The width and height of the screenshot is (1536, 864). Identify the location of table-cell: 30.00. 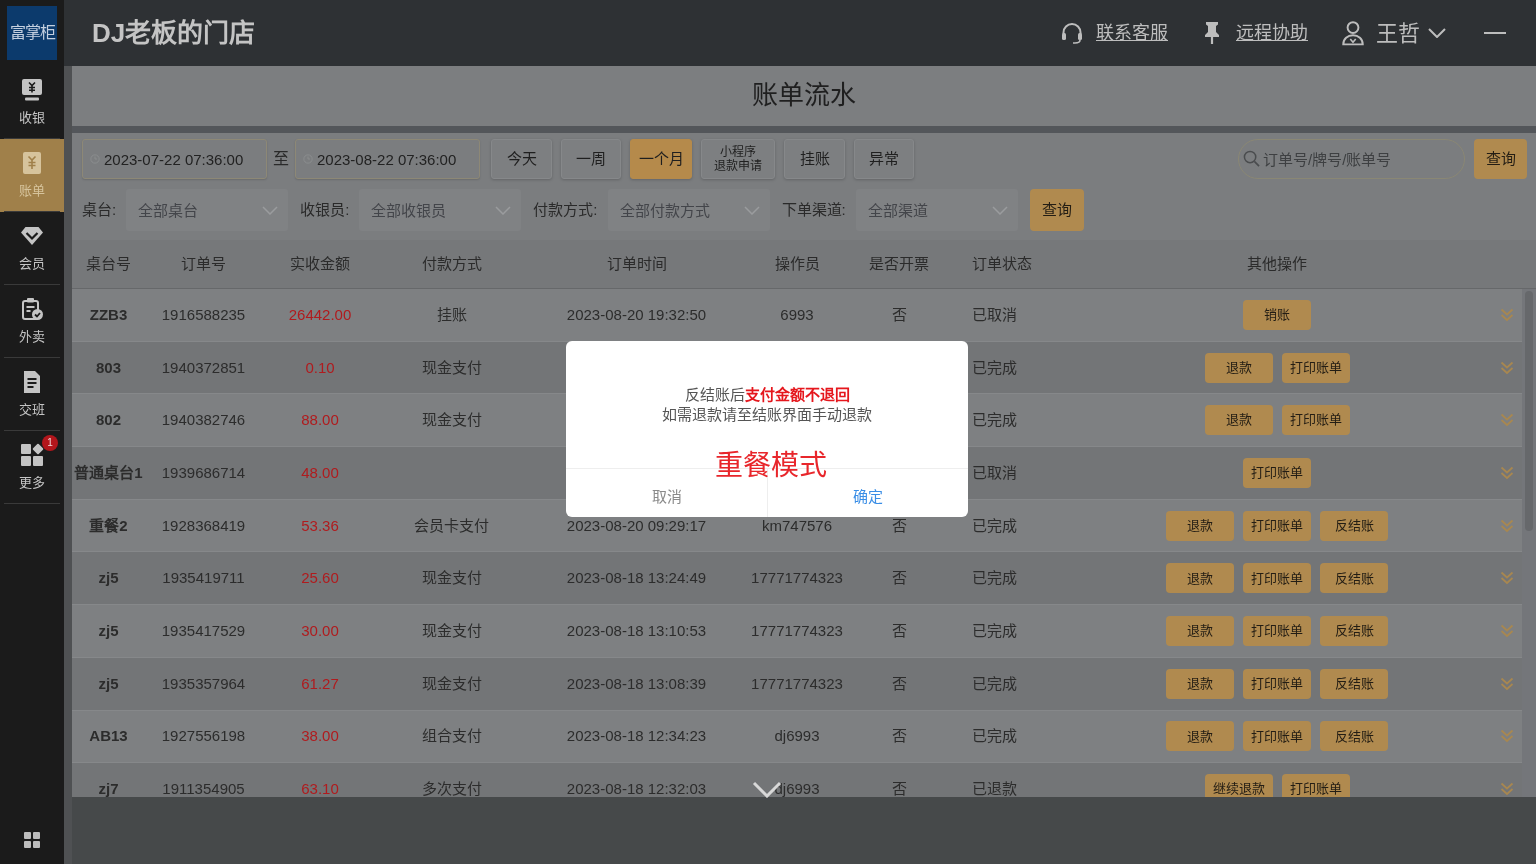
(320, 630).